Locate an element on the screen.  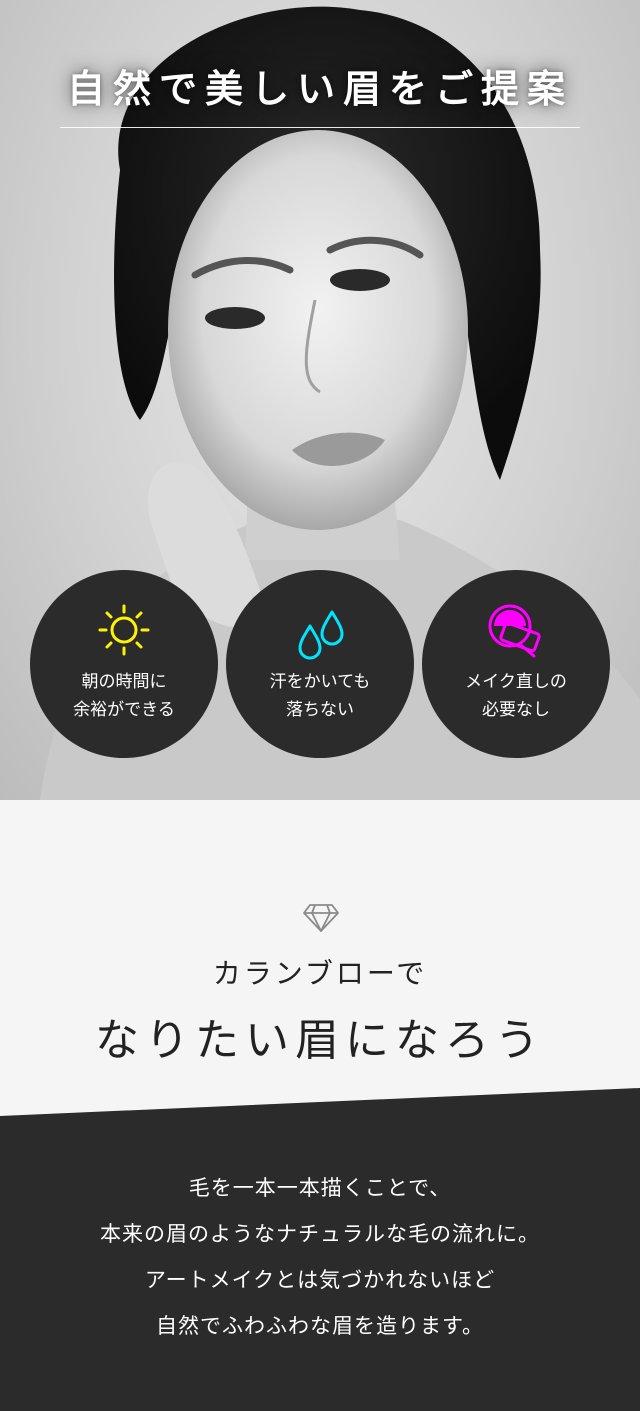
diamond-icon is located at coordinates (321, 918).